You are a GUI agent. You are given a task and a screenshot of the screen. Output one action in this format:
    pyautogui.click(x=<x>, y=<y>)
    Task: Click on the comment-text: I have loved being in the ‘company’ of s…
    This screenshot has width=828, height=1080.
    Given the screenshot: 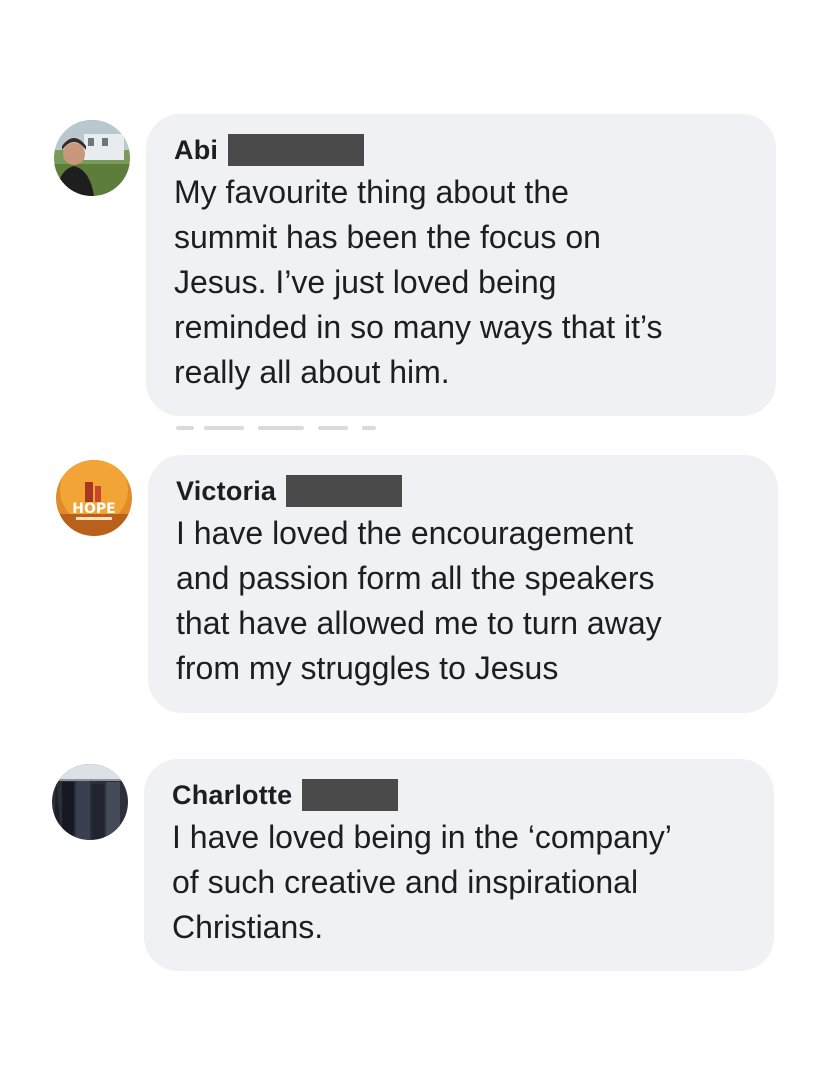 What is the action you would take?
    pyautogui.click(x=422, y=882)
    